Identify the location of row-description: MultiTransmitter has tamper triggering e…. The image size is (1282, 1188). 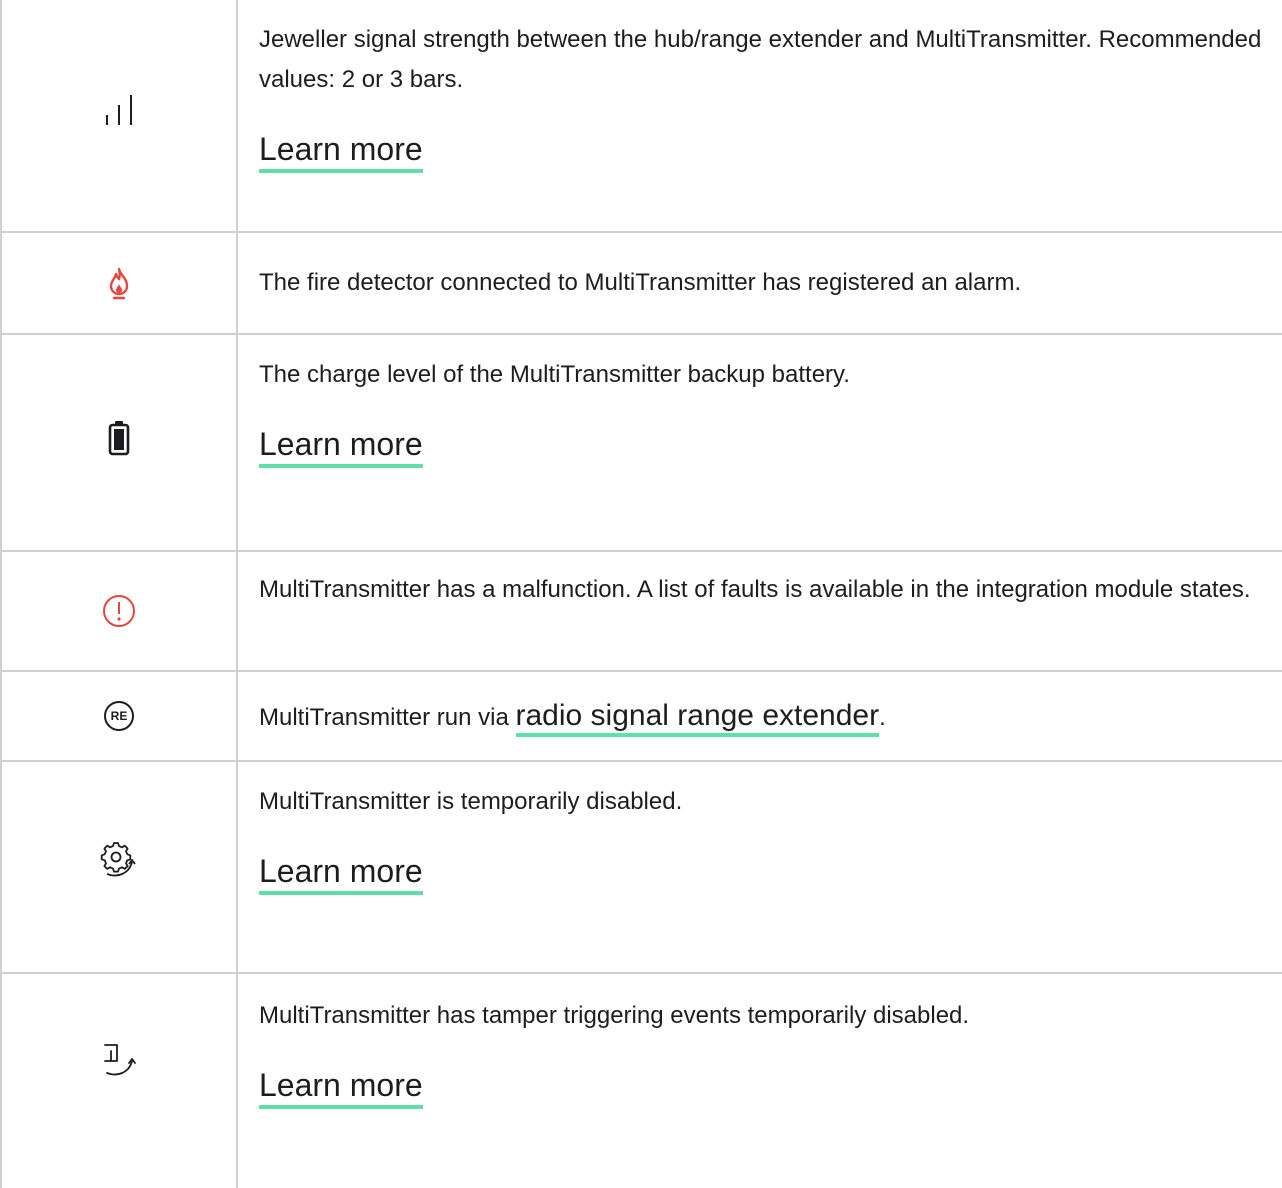
(614, 1015).